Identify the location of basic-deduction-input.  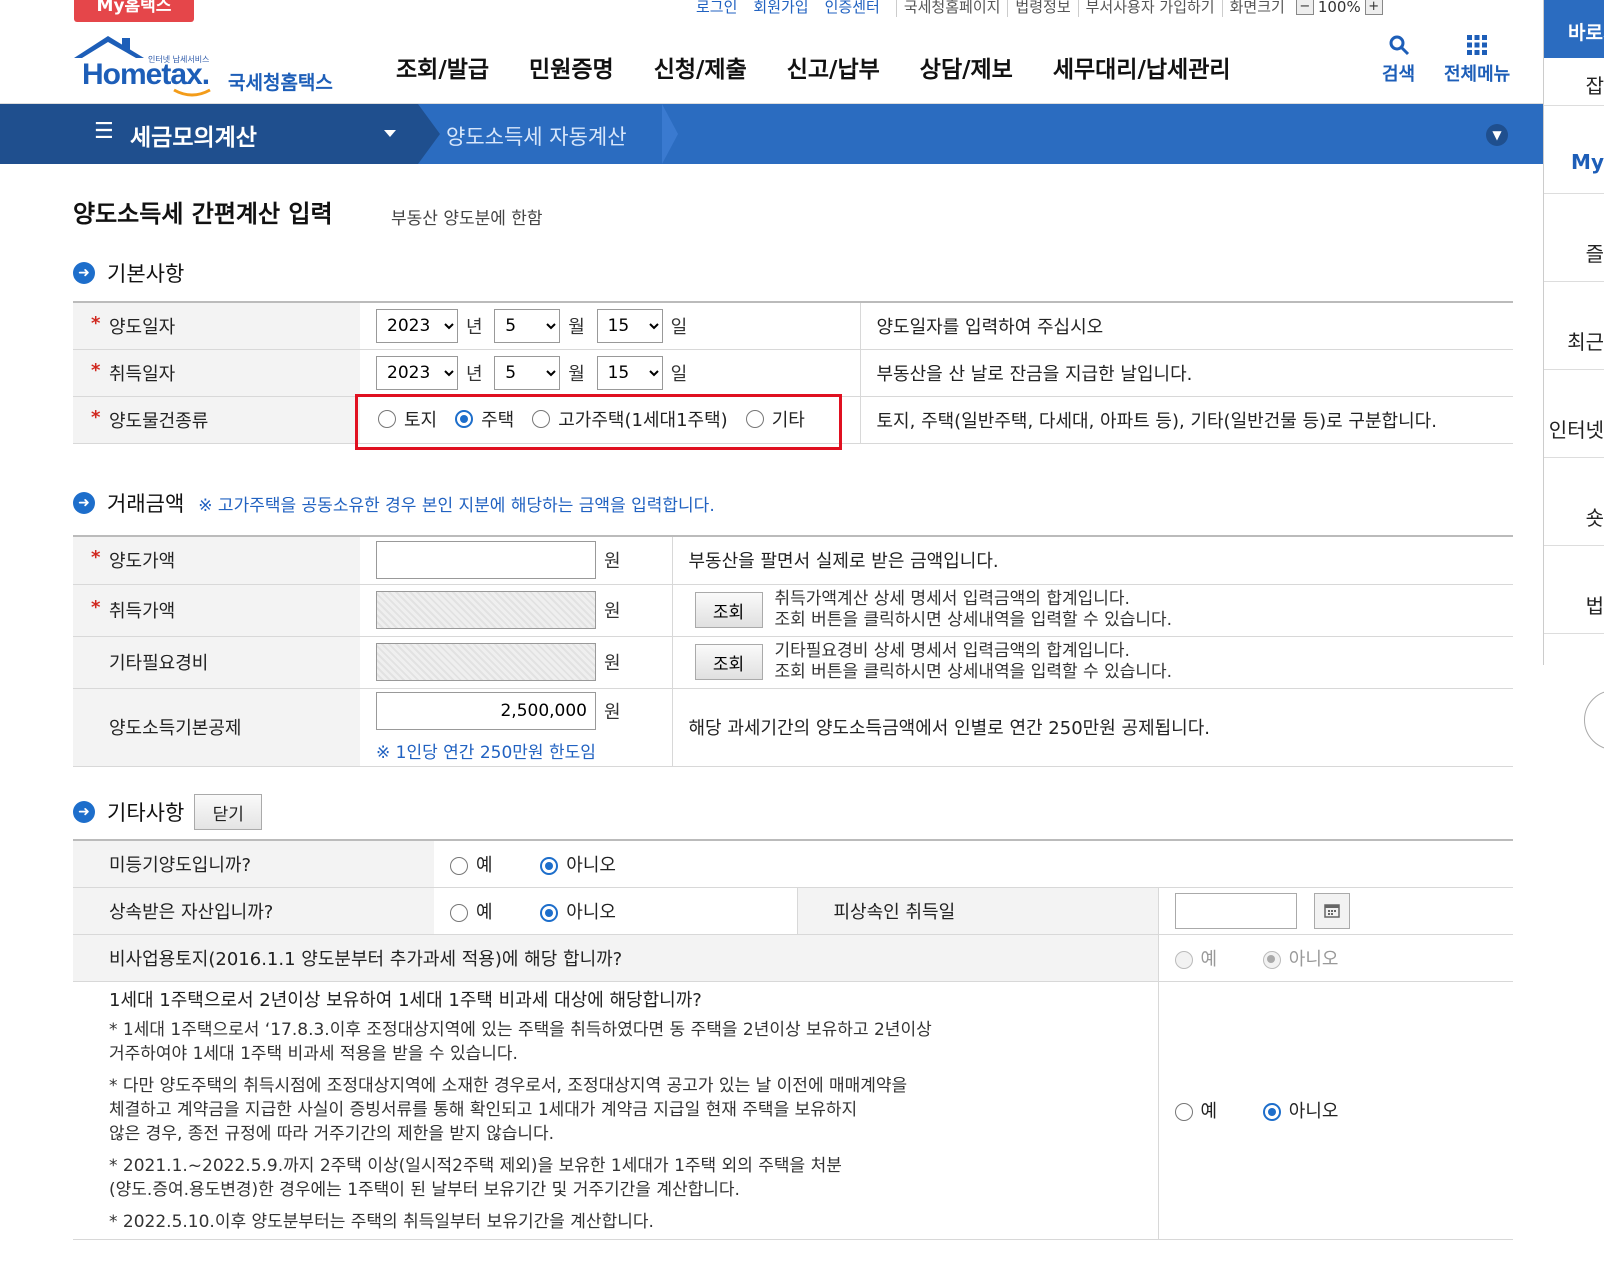
(486, 710).